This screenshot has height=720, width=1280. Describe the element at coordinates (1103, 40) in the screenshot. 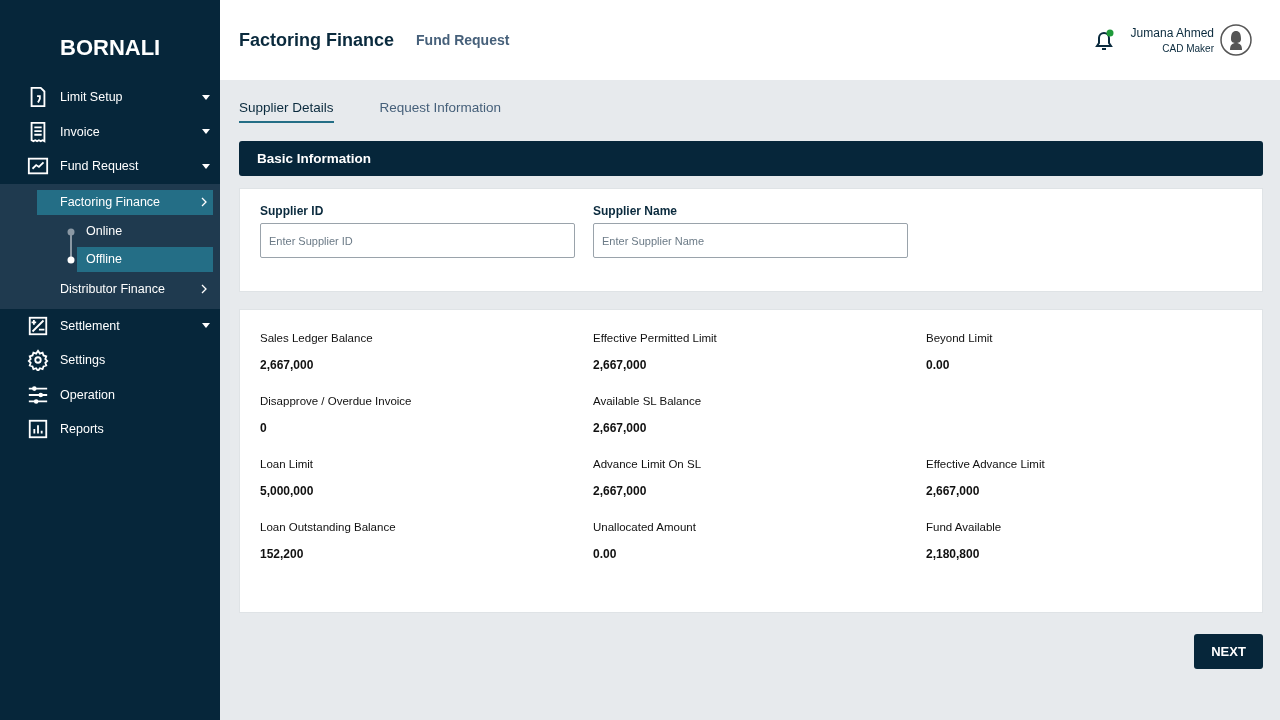

I see `notification-bell-icon` at that location.